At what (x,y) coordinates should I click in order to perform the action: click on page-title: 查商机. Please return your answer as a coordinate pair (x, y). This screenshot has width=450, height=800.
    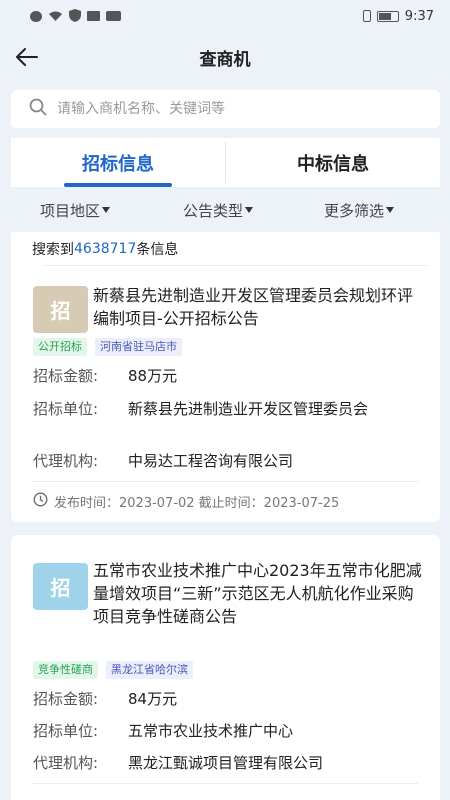
    Looking at the image, I should click on (225, 59).